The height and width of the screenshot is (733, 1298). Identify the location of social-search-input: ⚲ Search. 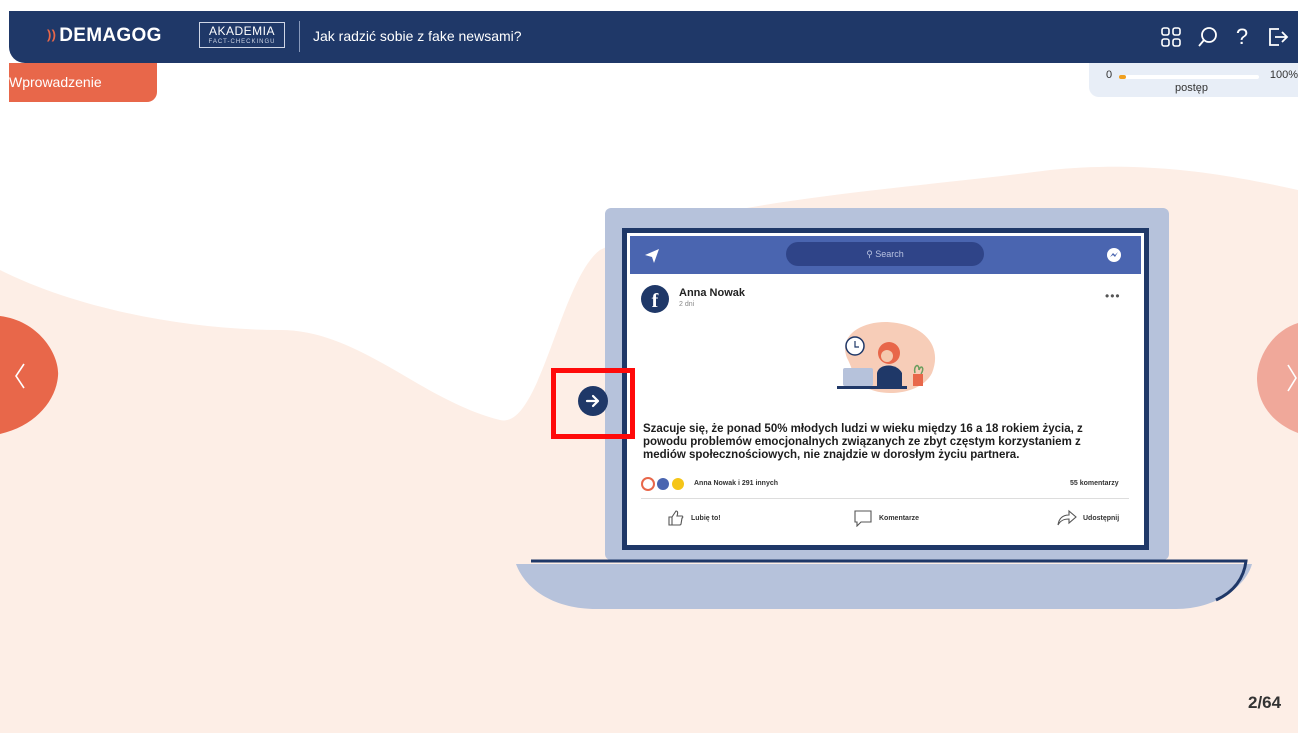
(885, 254).